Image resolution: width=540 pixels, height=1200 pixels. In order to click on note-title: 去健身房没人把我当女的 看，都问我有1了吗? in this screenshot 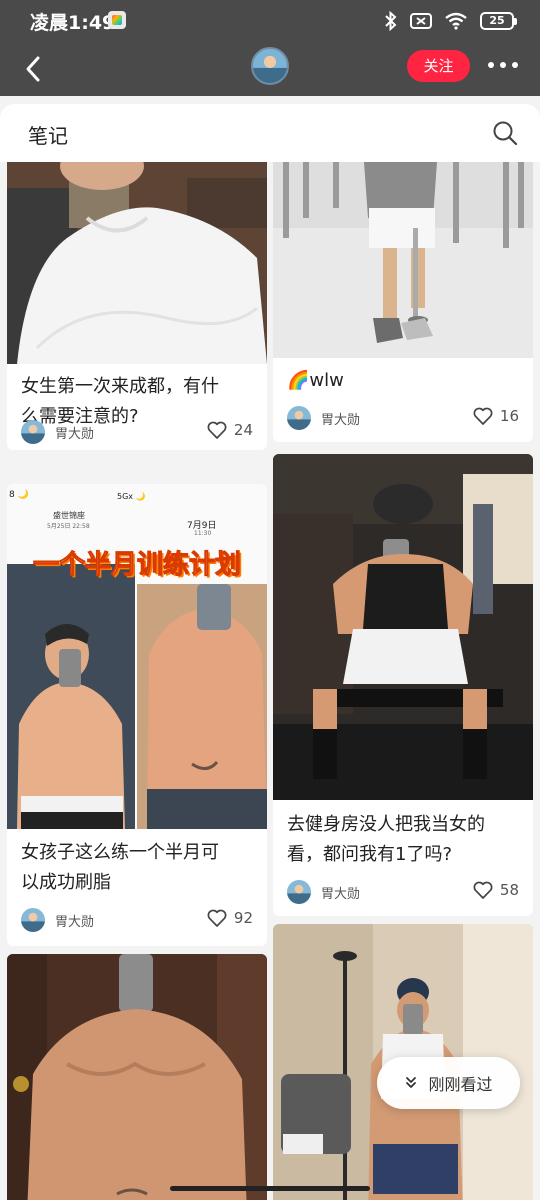, I will do `click(386, 840)`.